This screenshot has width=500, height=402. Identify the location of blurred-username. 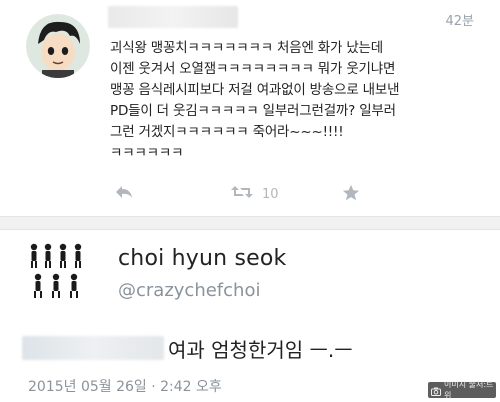
(173, 17).